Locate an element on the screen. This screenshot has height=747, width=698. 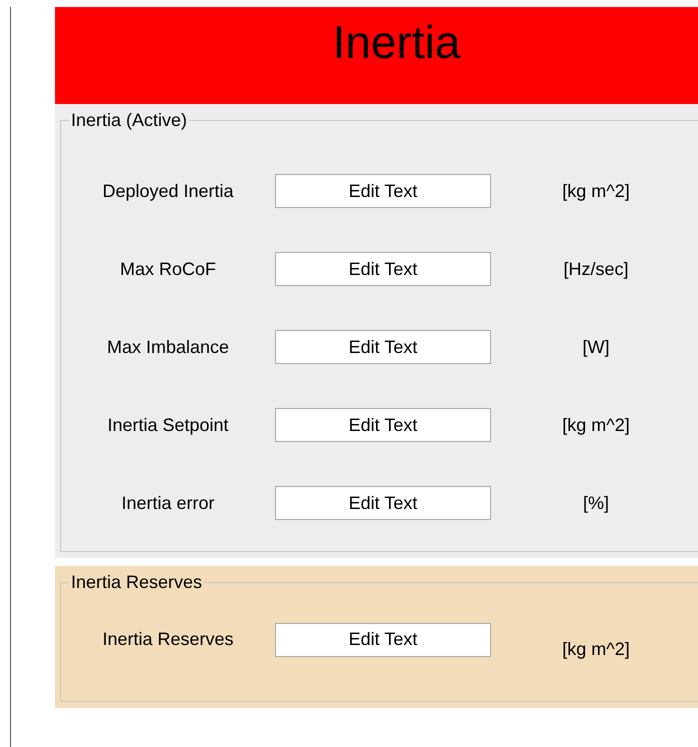
unit-label: [%] is located at coordinates (596, 503).